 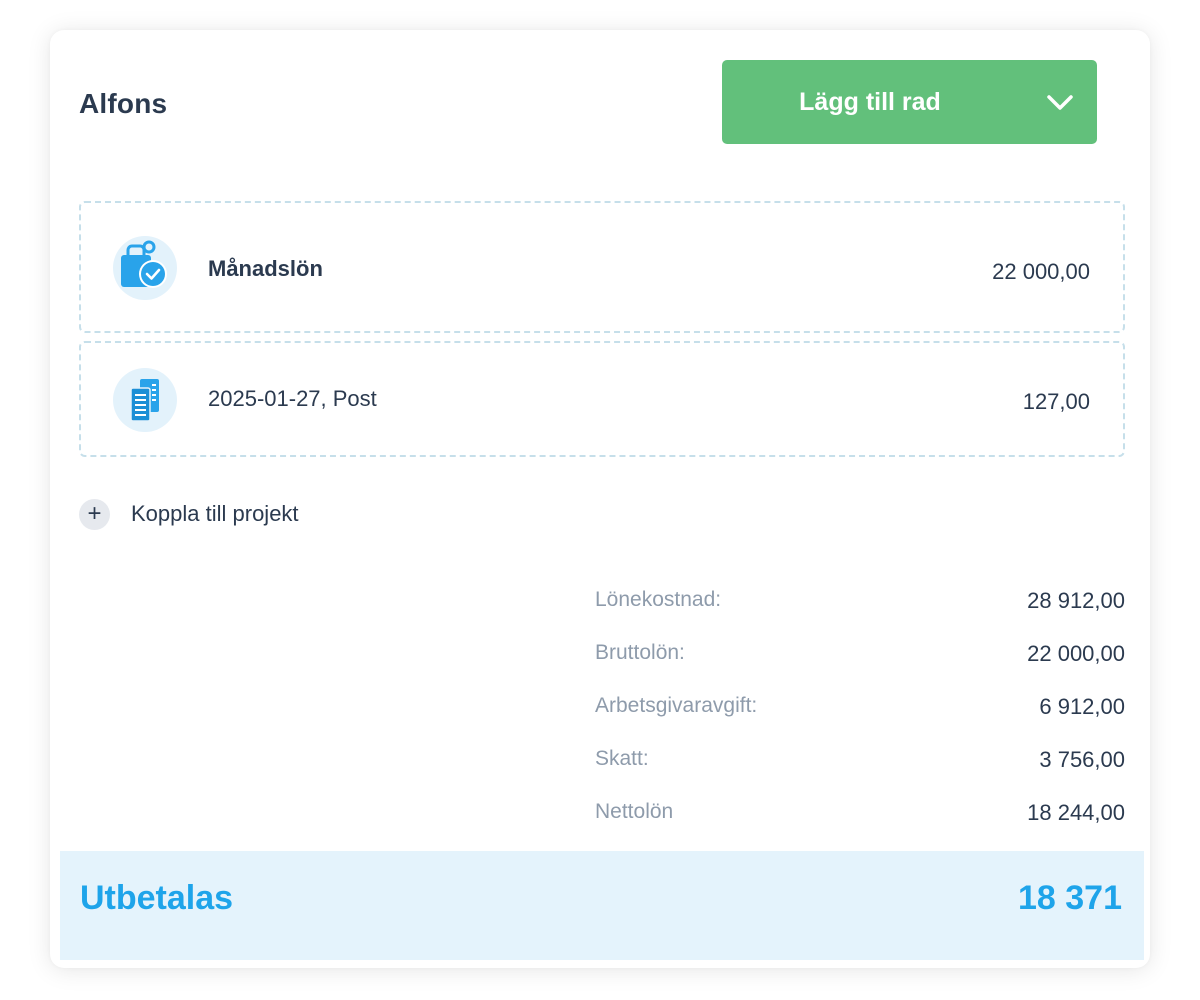 What do you see at coordinates (602, 399) in the screenshot?
I see `expense-row: 2025-01-27, Post 127,00` at bounding box center [602, 399].